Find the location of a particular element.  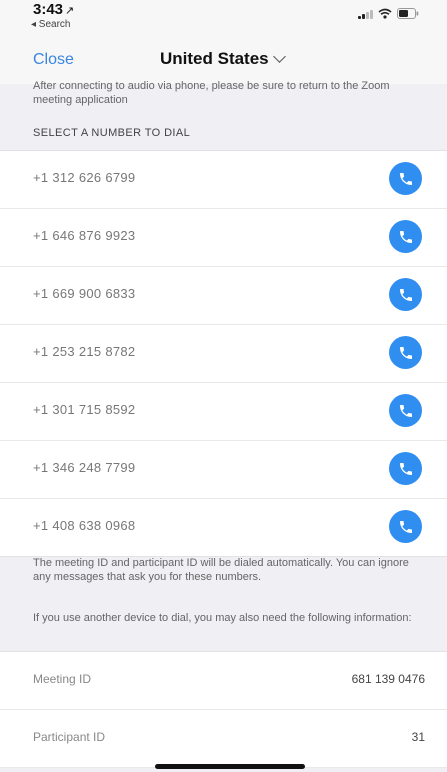

meeting-id-value: 681 139 0476 is located at coordinates (388, 679).